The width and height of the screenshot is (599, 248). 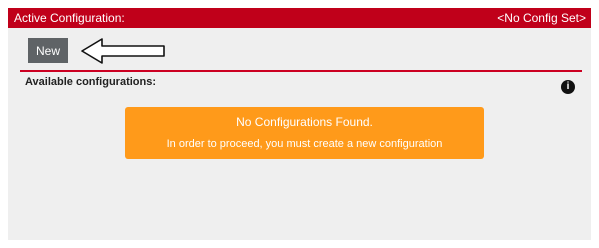 I want to click on info-icon: i, so click(x=568, y=87).